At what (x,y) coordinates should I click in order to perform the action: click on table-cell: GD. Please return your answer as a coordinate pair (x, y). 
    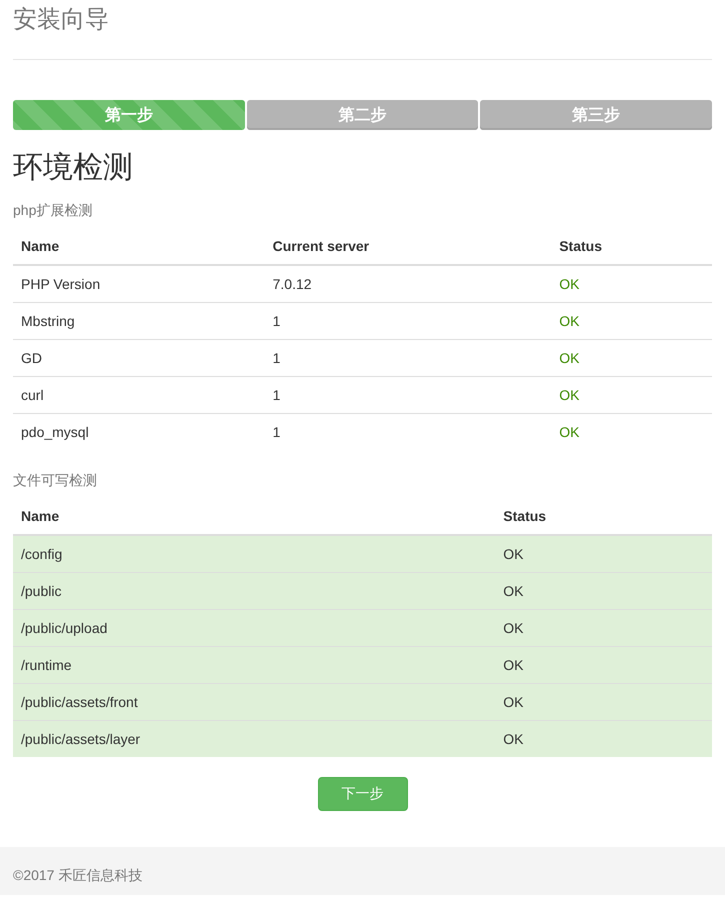
    Looking at the image, I should click on (139, 358).